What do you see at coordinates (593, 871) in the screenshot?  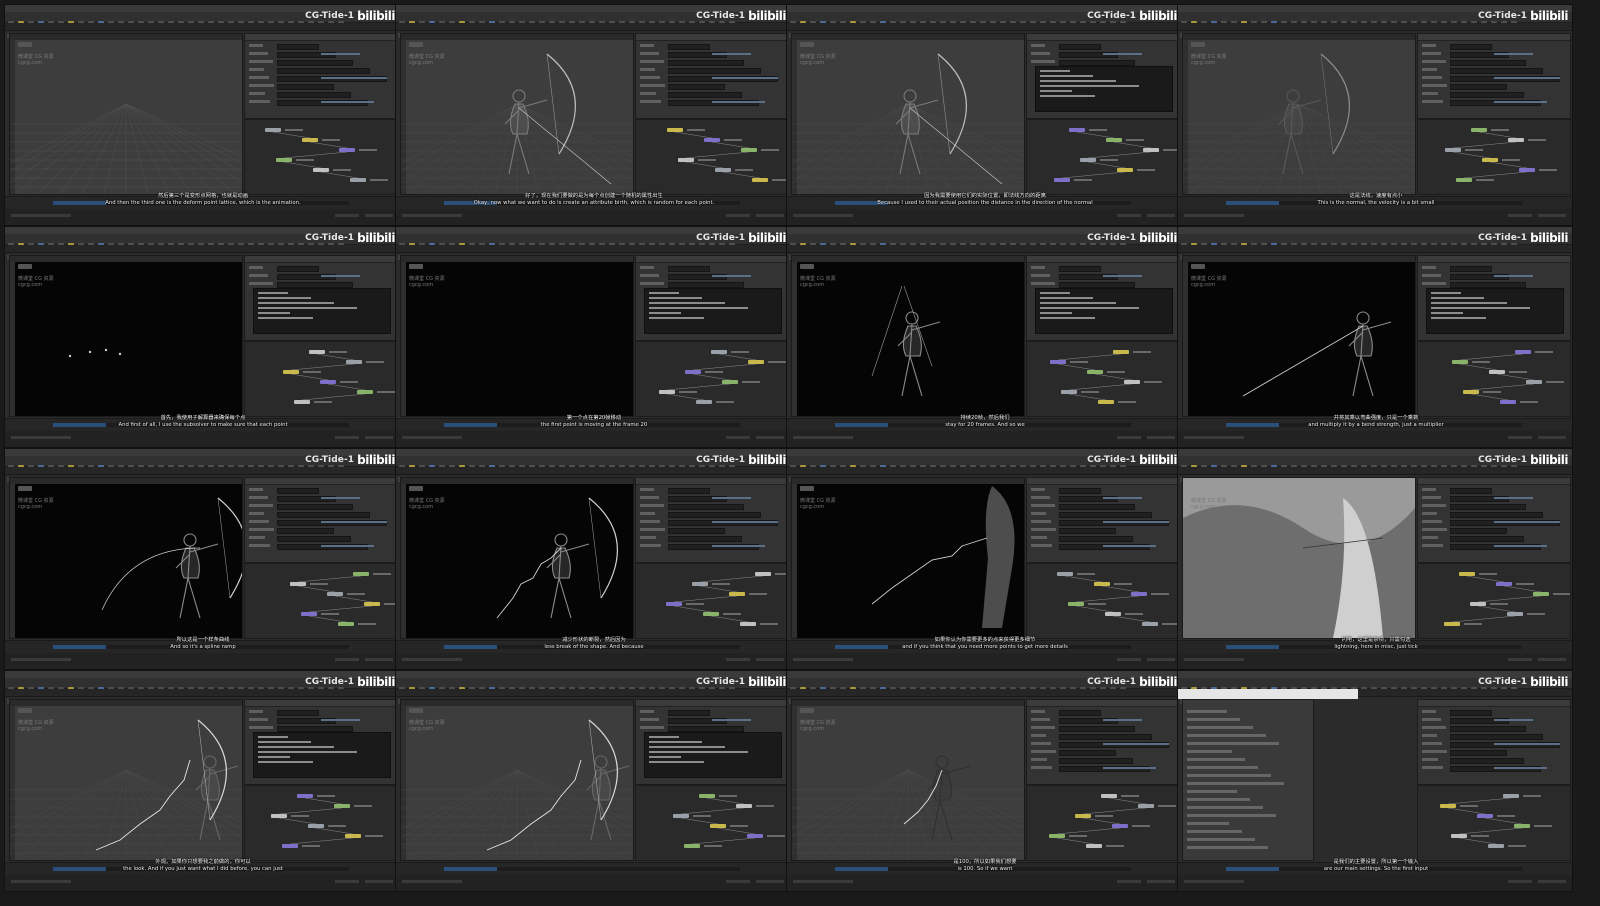 I see `playbar` at bounding box center [593, 871].